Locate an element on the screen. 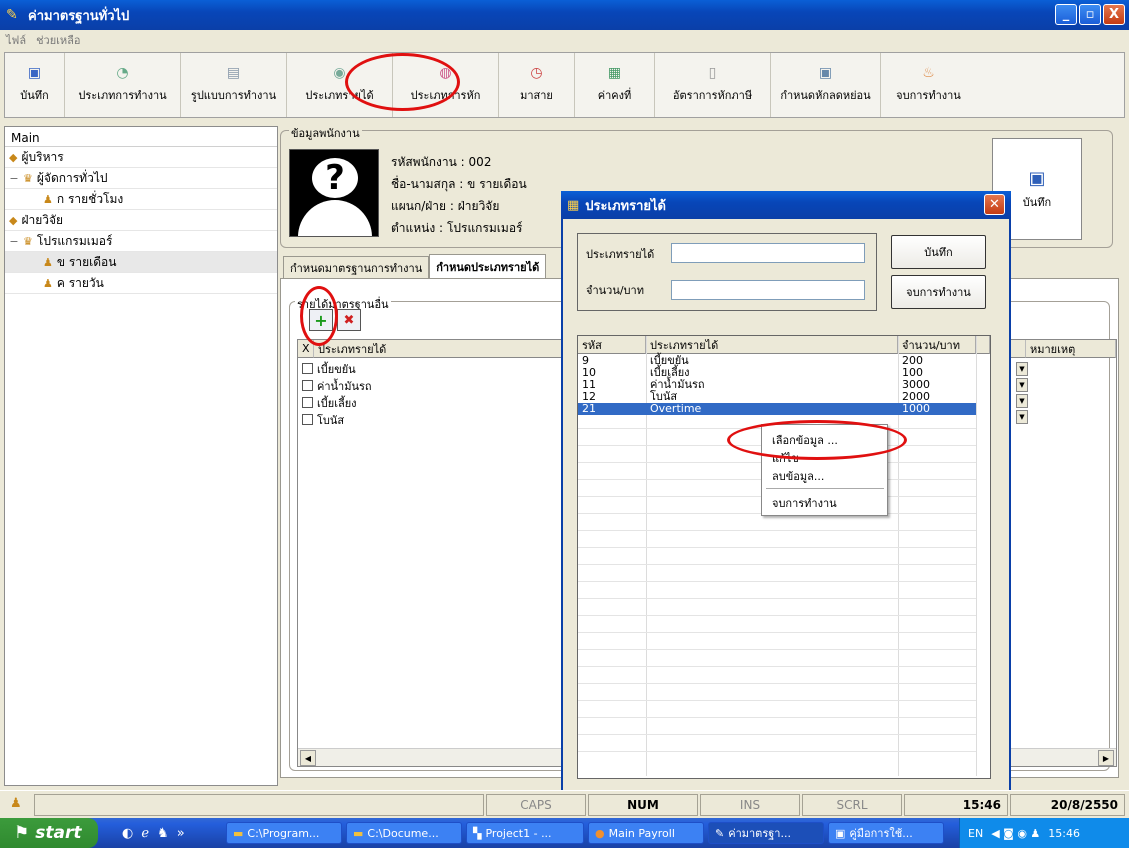 This screenshot has height=848, width=1129. employee-id-row: รหัสพนักงาน : 002 is located at coordinates (441, 162).